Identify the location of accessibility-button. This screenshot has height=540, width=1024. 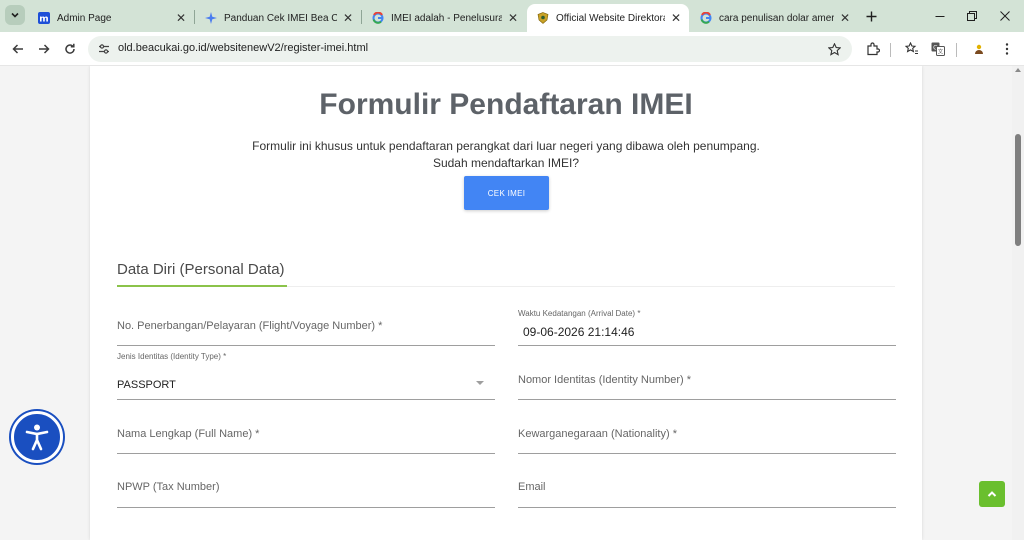
(37, 437).